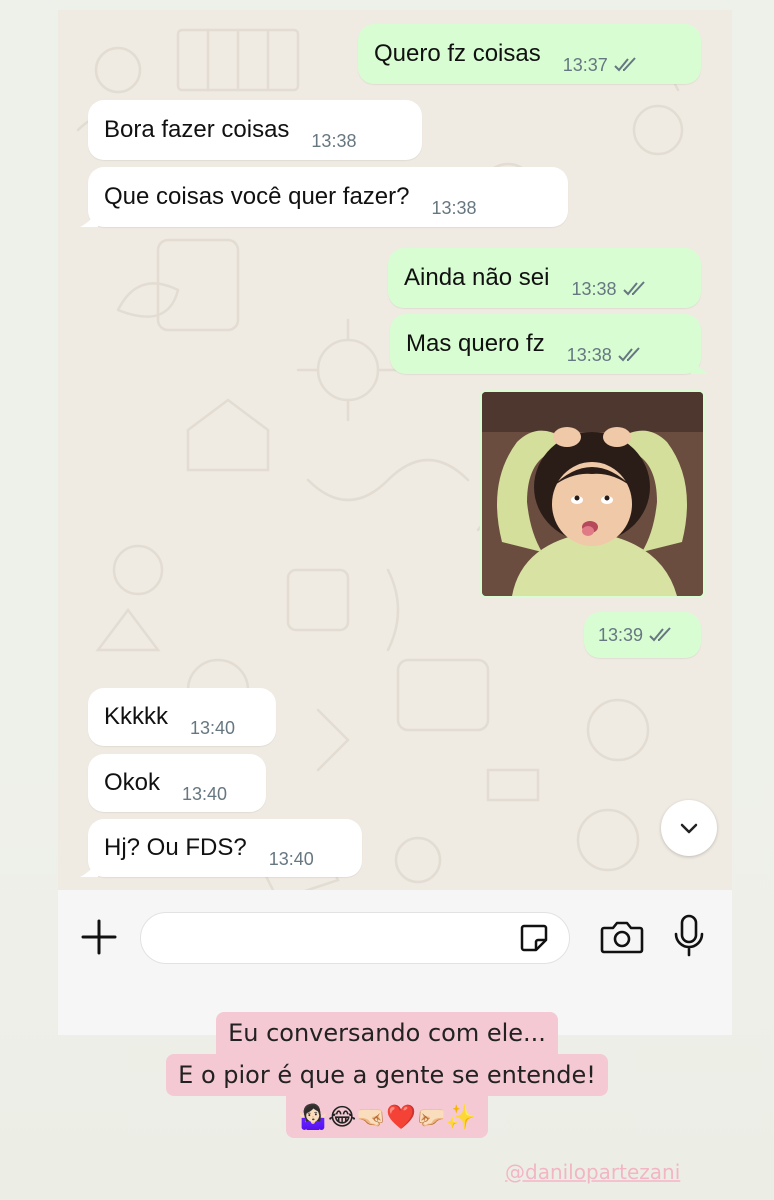  I want to click on message-text: Bora fazer coisas, so click(197, 129).